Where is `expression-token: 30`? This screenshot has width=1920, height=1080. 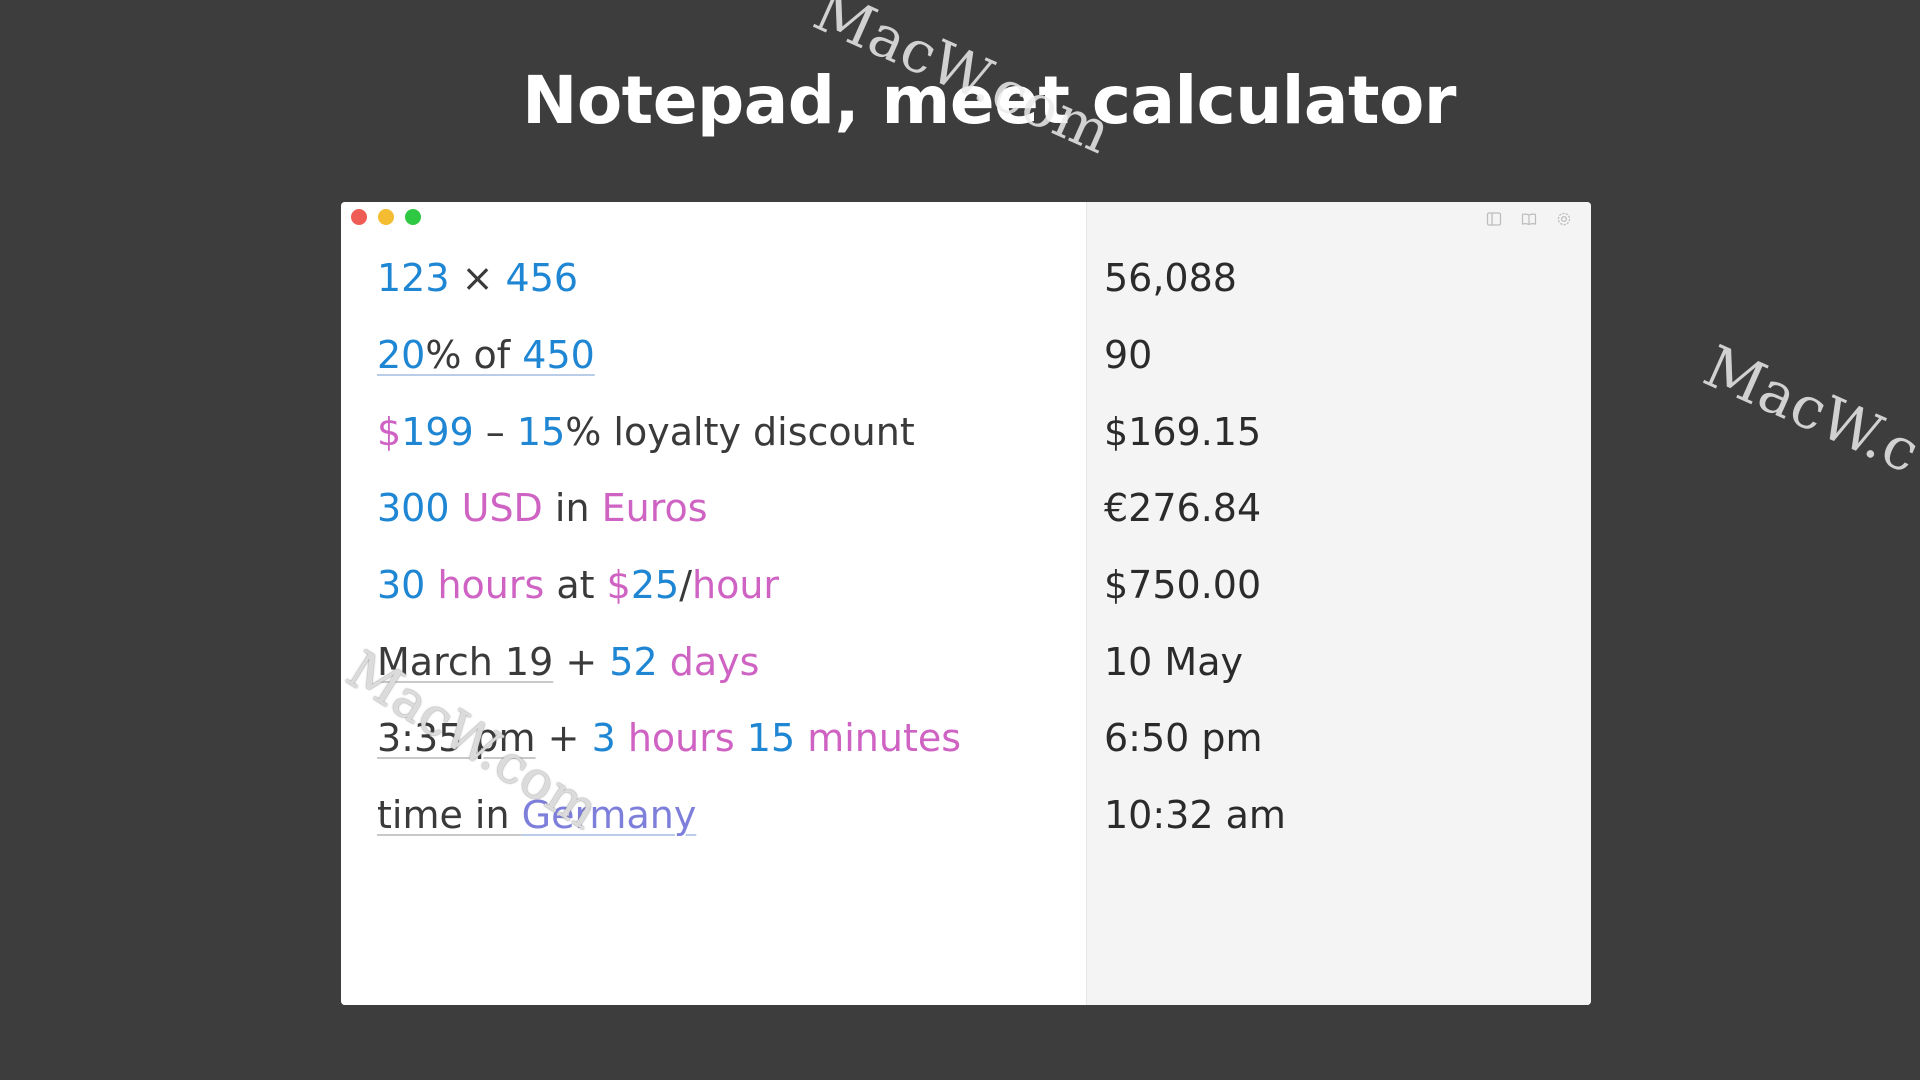
expression-token: 30 is located at coordinates (401, 585).